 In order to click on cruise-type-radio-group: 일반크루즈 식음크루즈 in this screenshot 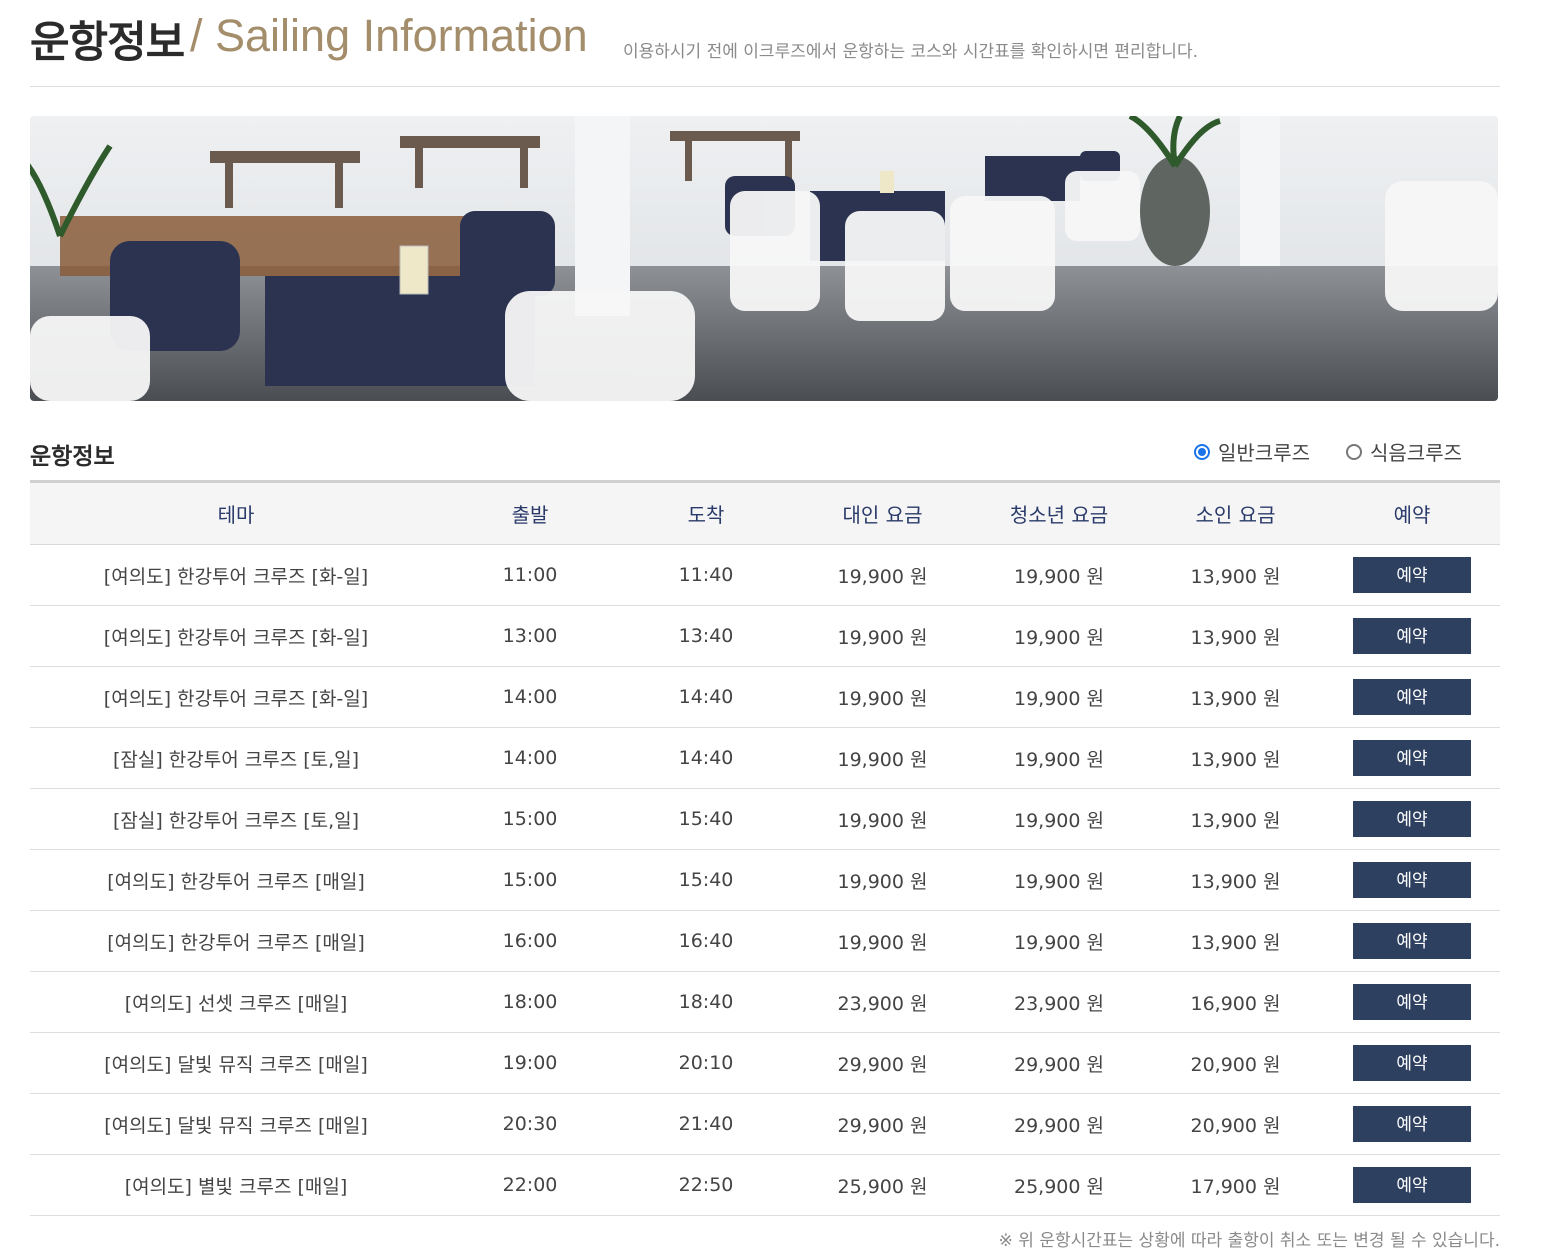, I will do `click(1328, 451)`.